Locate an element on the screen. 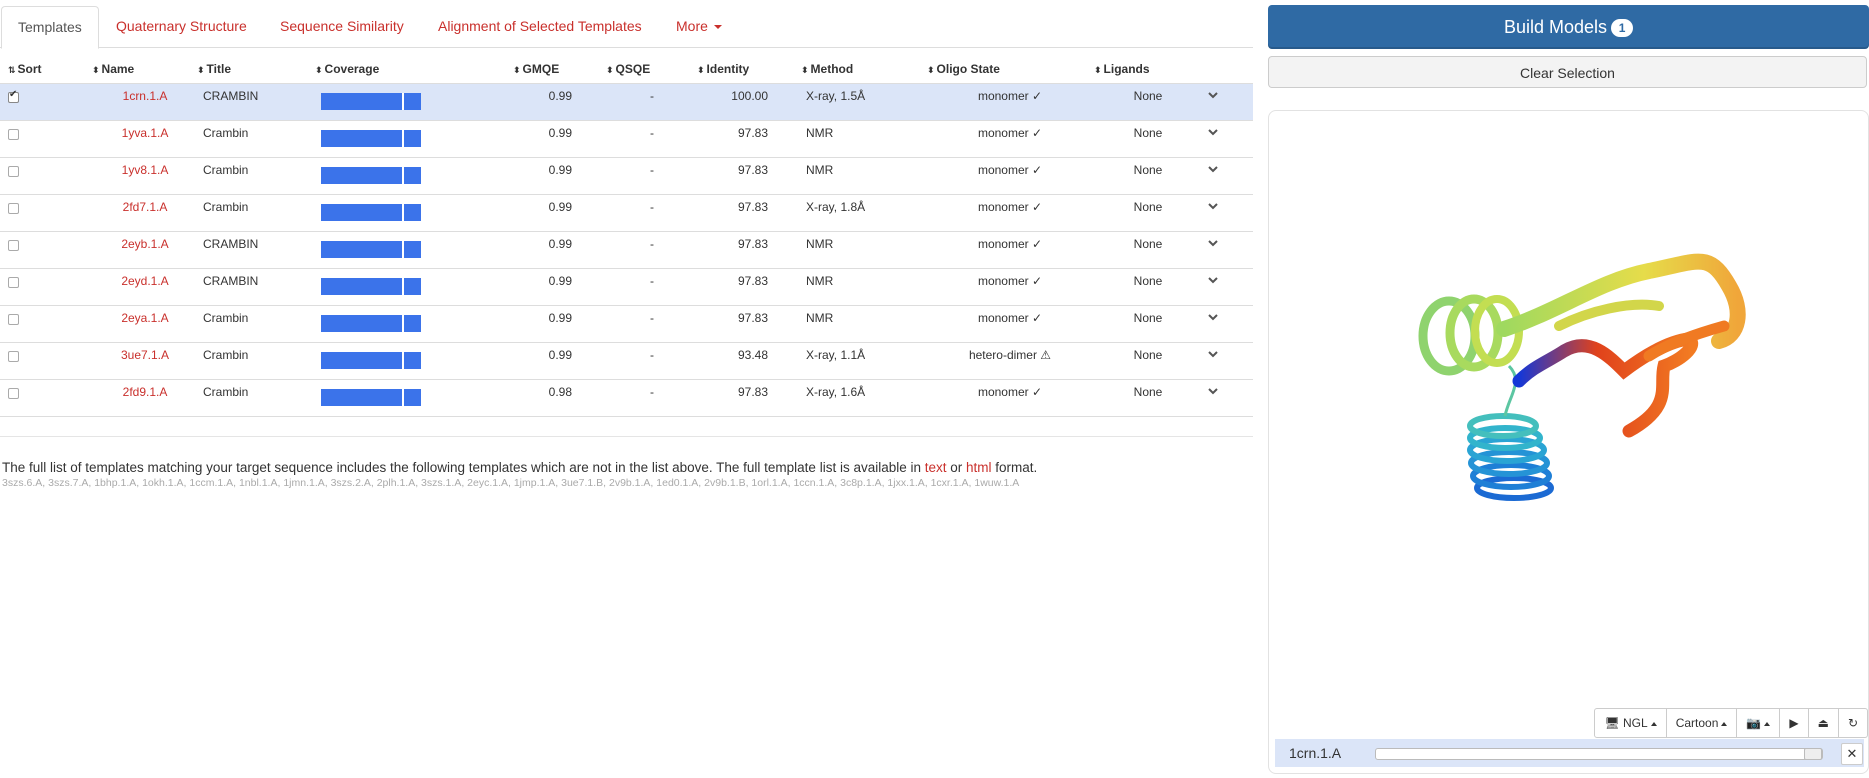  eject-button: ⏏ is located at coordinates (1823, 723).